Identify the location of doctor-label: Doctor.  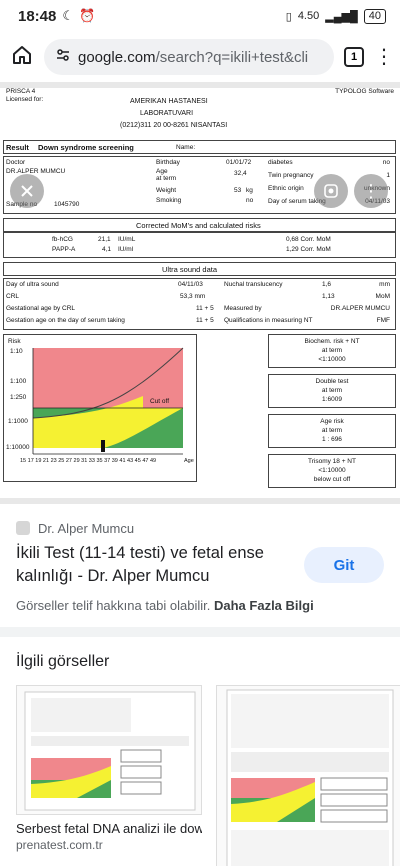
(16, 162).